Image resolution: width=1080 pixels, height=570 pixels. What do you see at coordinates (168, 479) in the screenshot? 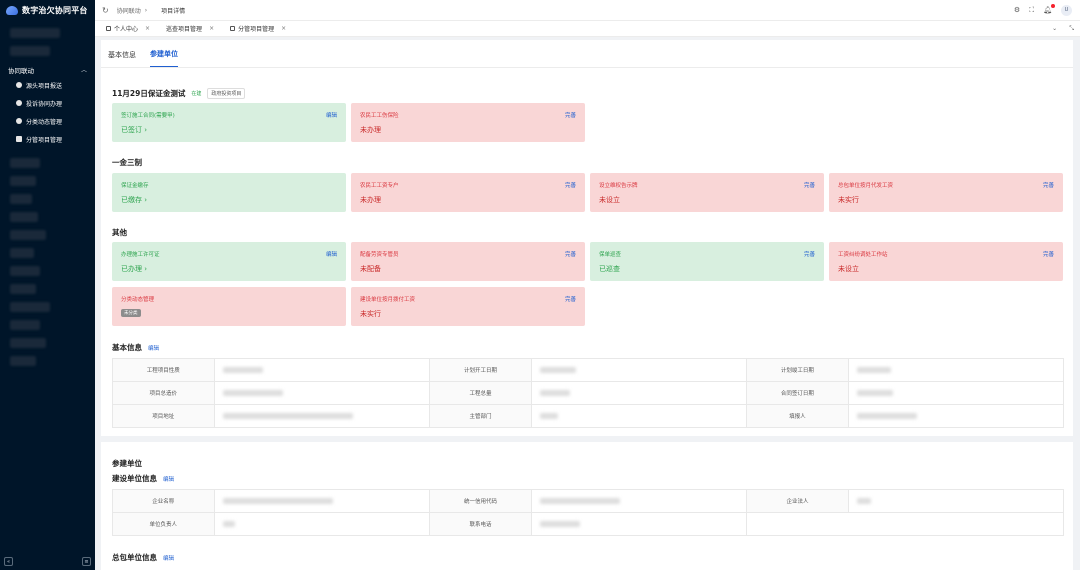
I see `edit-build-unit-link: 编辑` at bounding box center [168, 479].